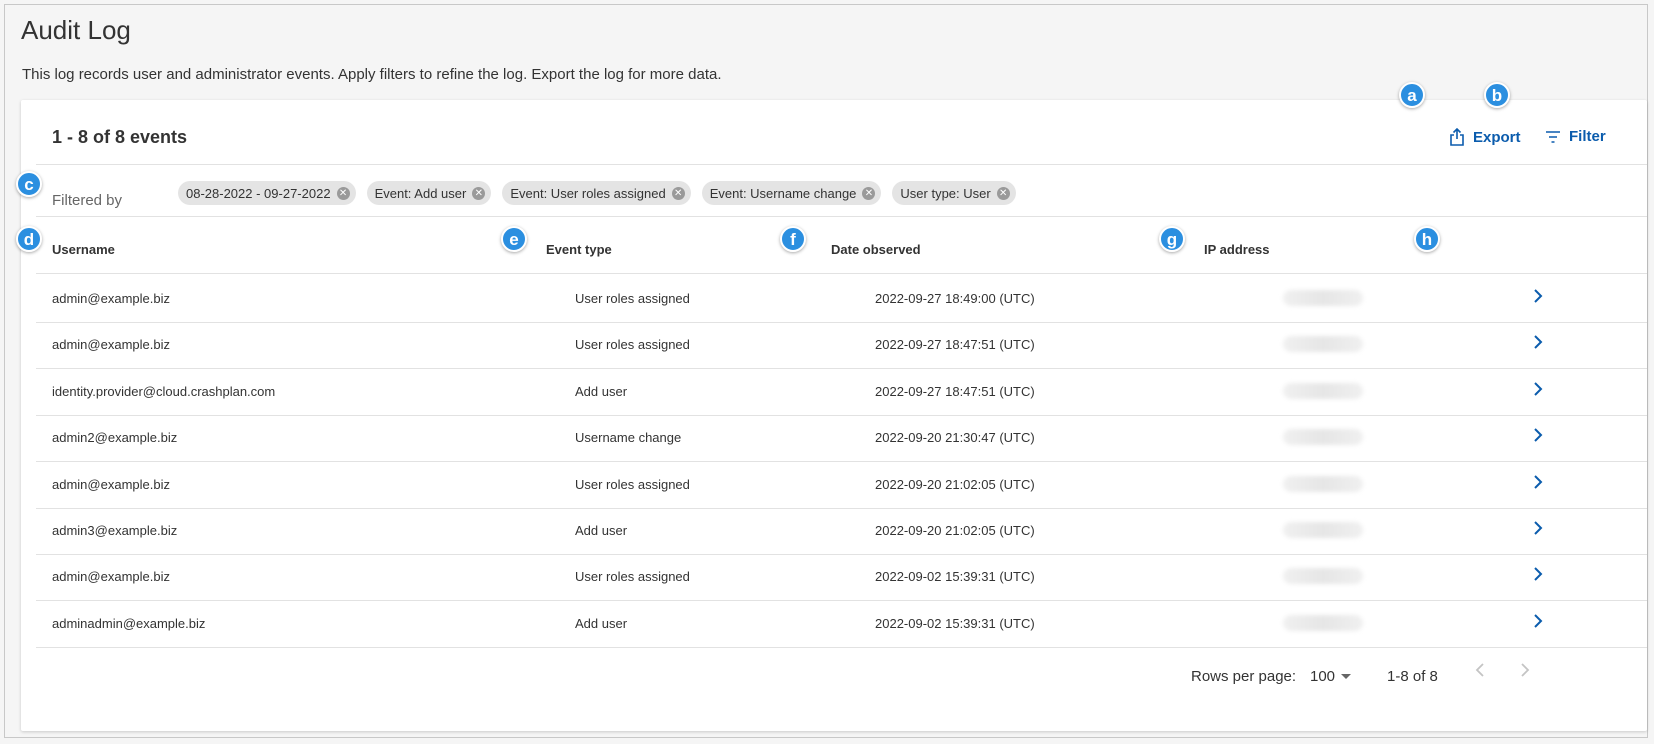 The height and width of the screenshot is (744, 1654). Describe the element at coordinates (29, 239) in the screenshot. I see `callout-badge-d: d` at that location.